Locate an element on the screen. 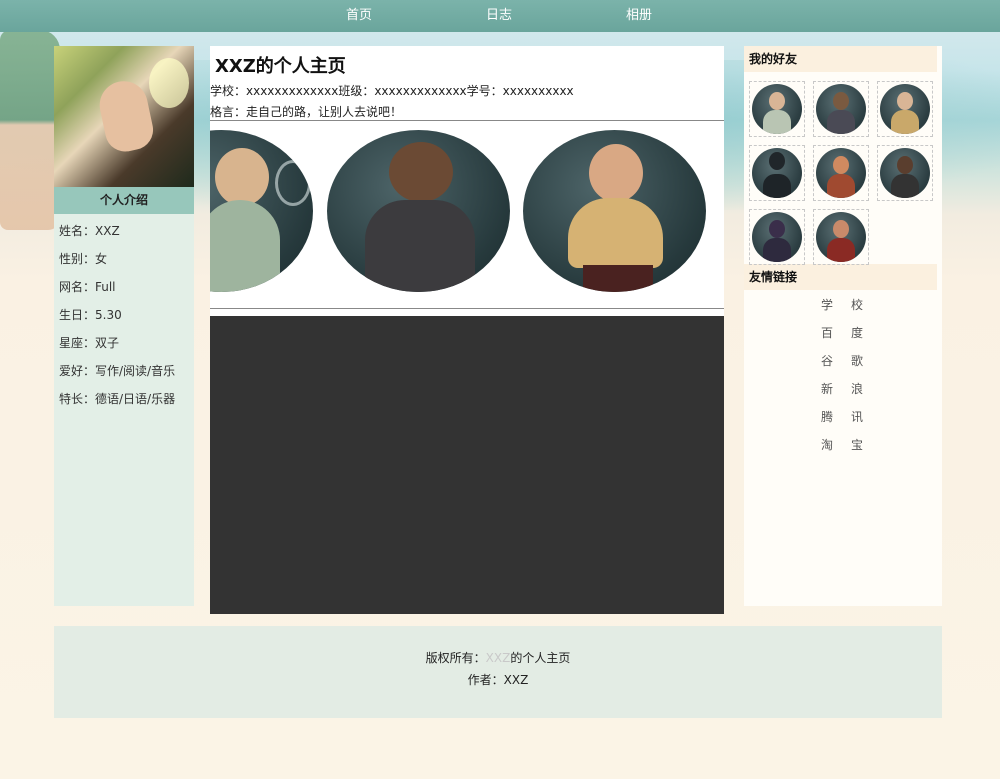  link-tencent: 腾讯 is located at coordinates (843, 422).